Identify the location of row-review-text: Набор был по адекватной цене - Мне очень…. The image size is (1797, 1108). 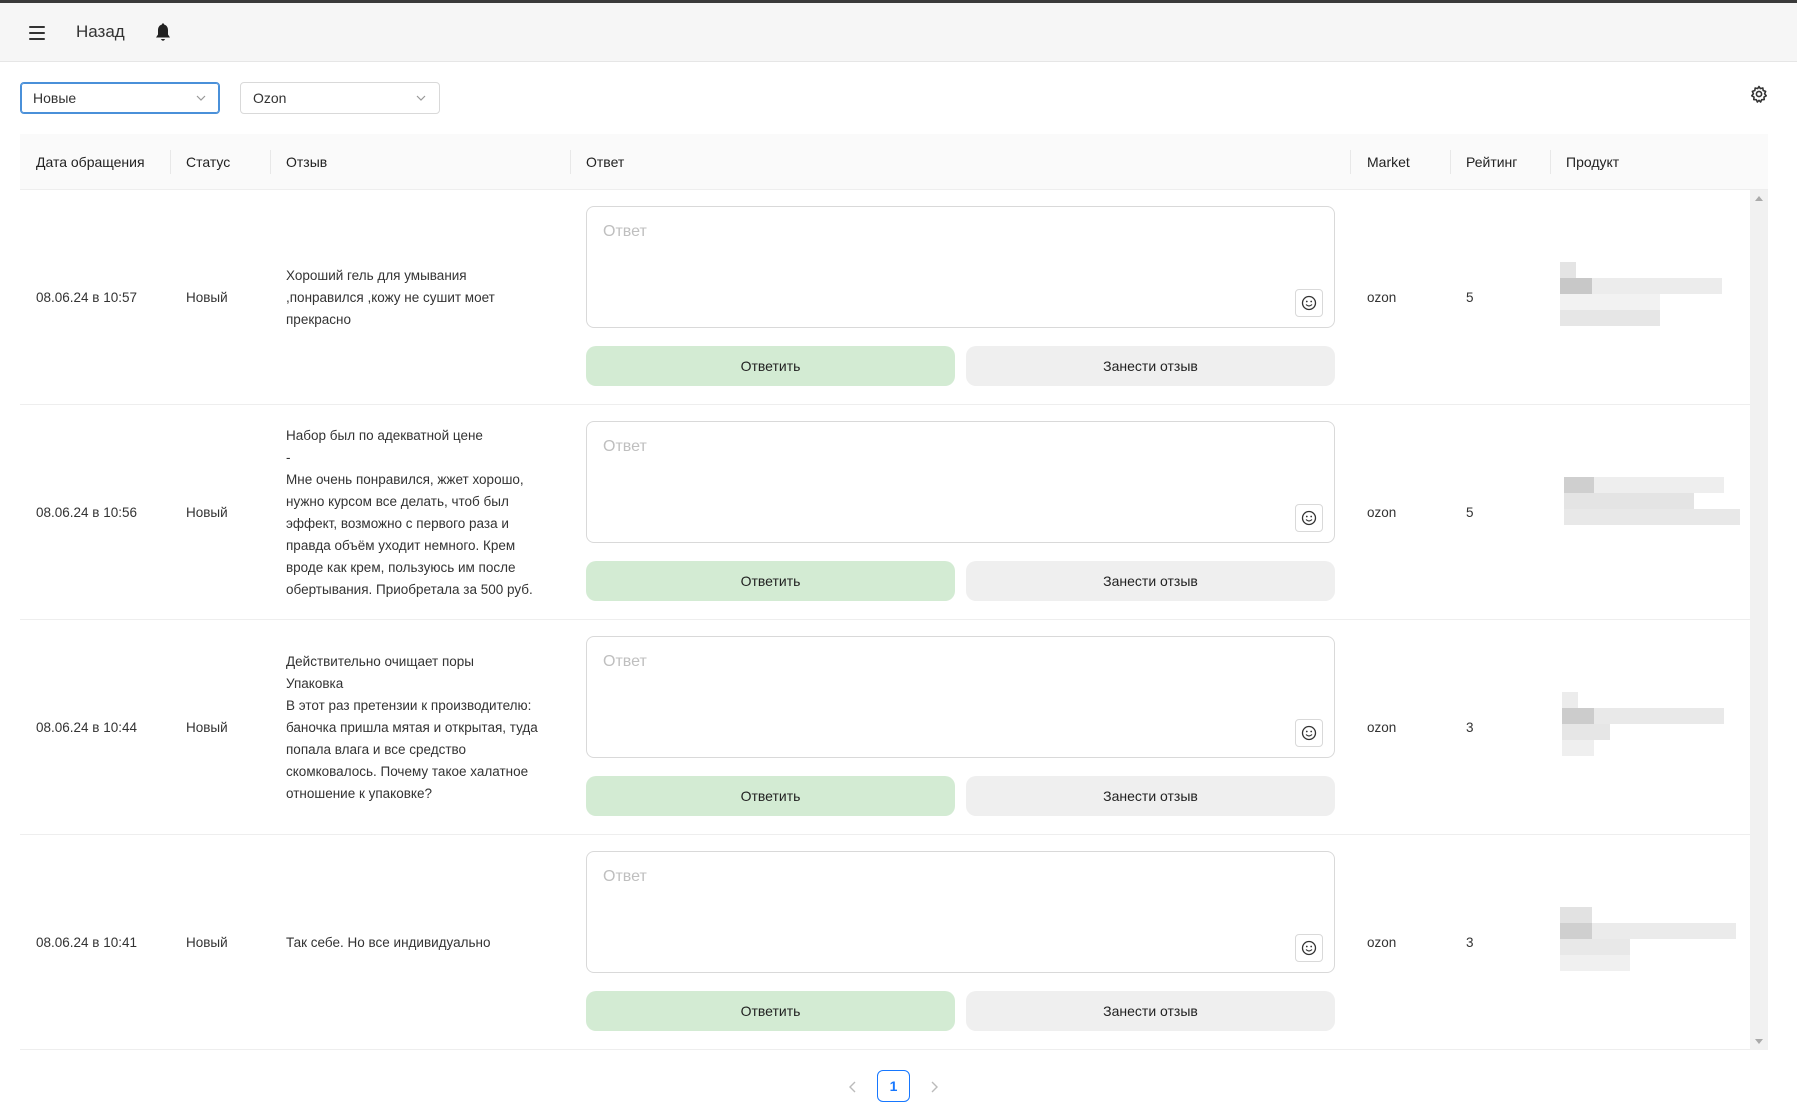
(409, 512).